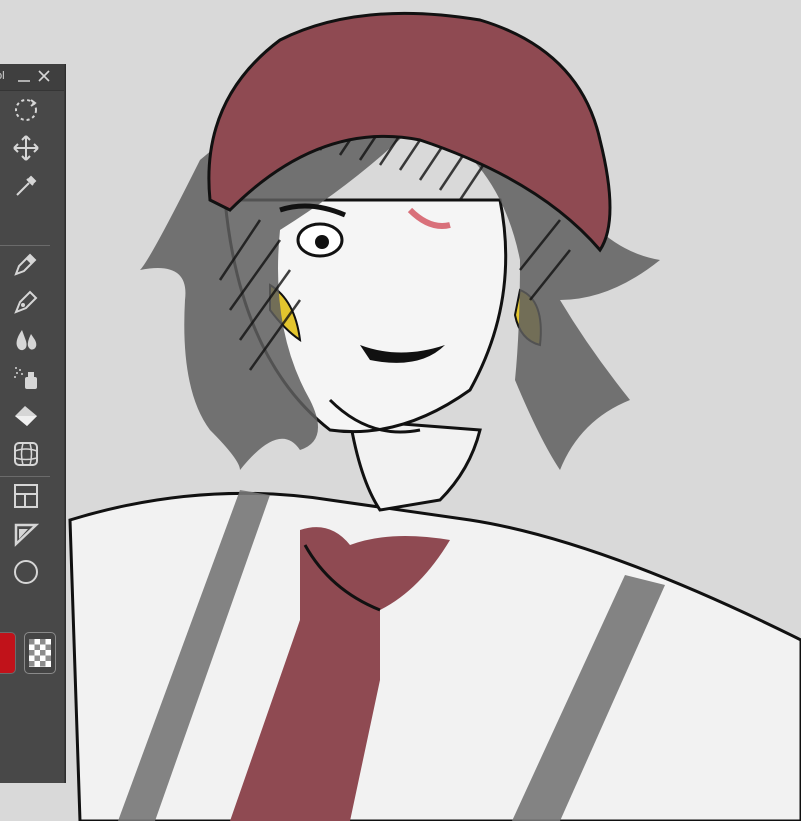 The width and height of the screenshot is (801, 821). Describe the element at coordinates (26, 416) in the screenshot. I see `fill-bucket-icon` at that location.